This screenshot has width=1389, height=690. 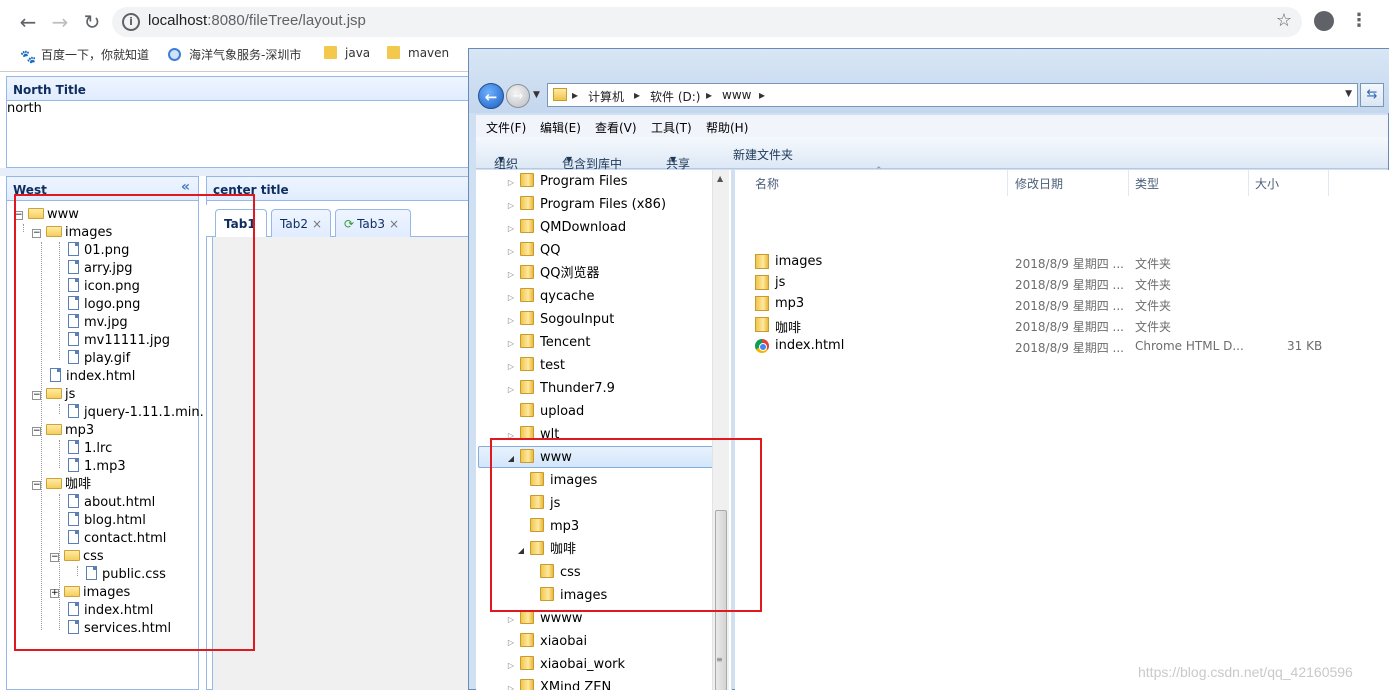 I want to click on bookmark-java: java, so click(x=347, y=53).